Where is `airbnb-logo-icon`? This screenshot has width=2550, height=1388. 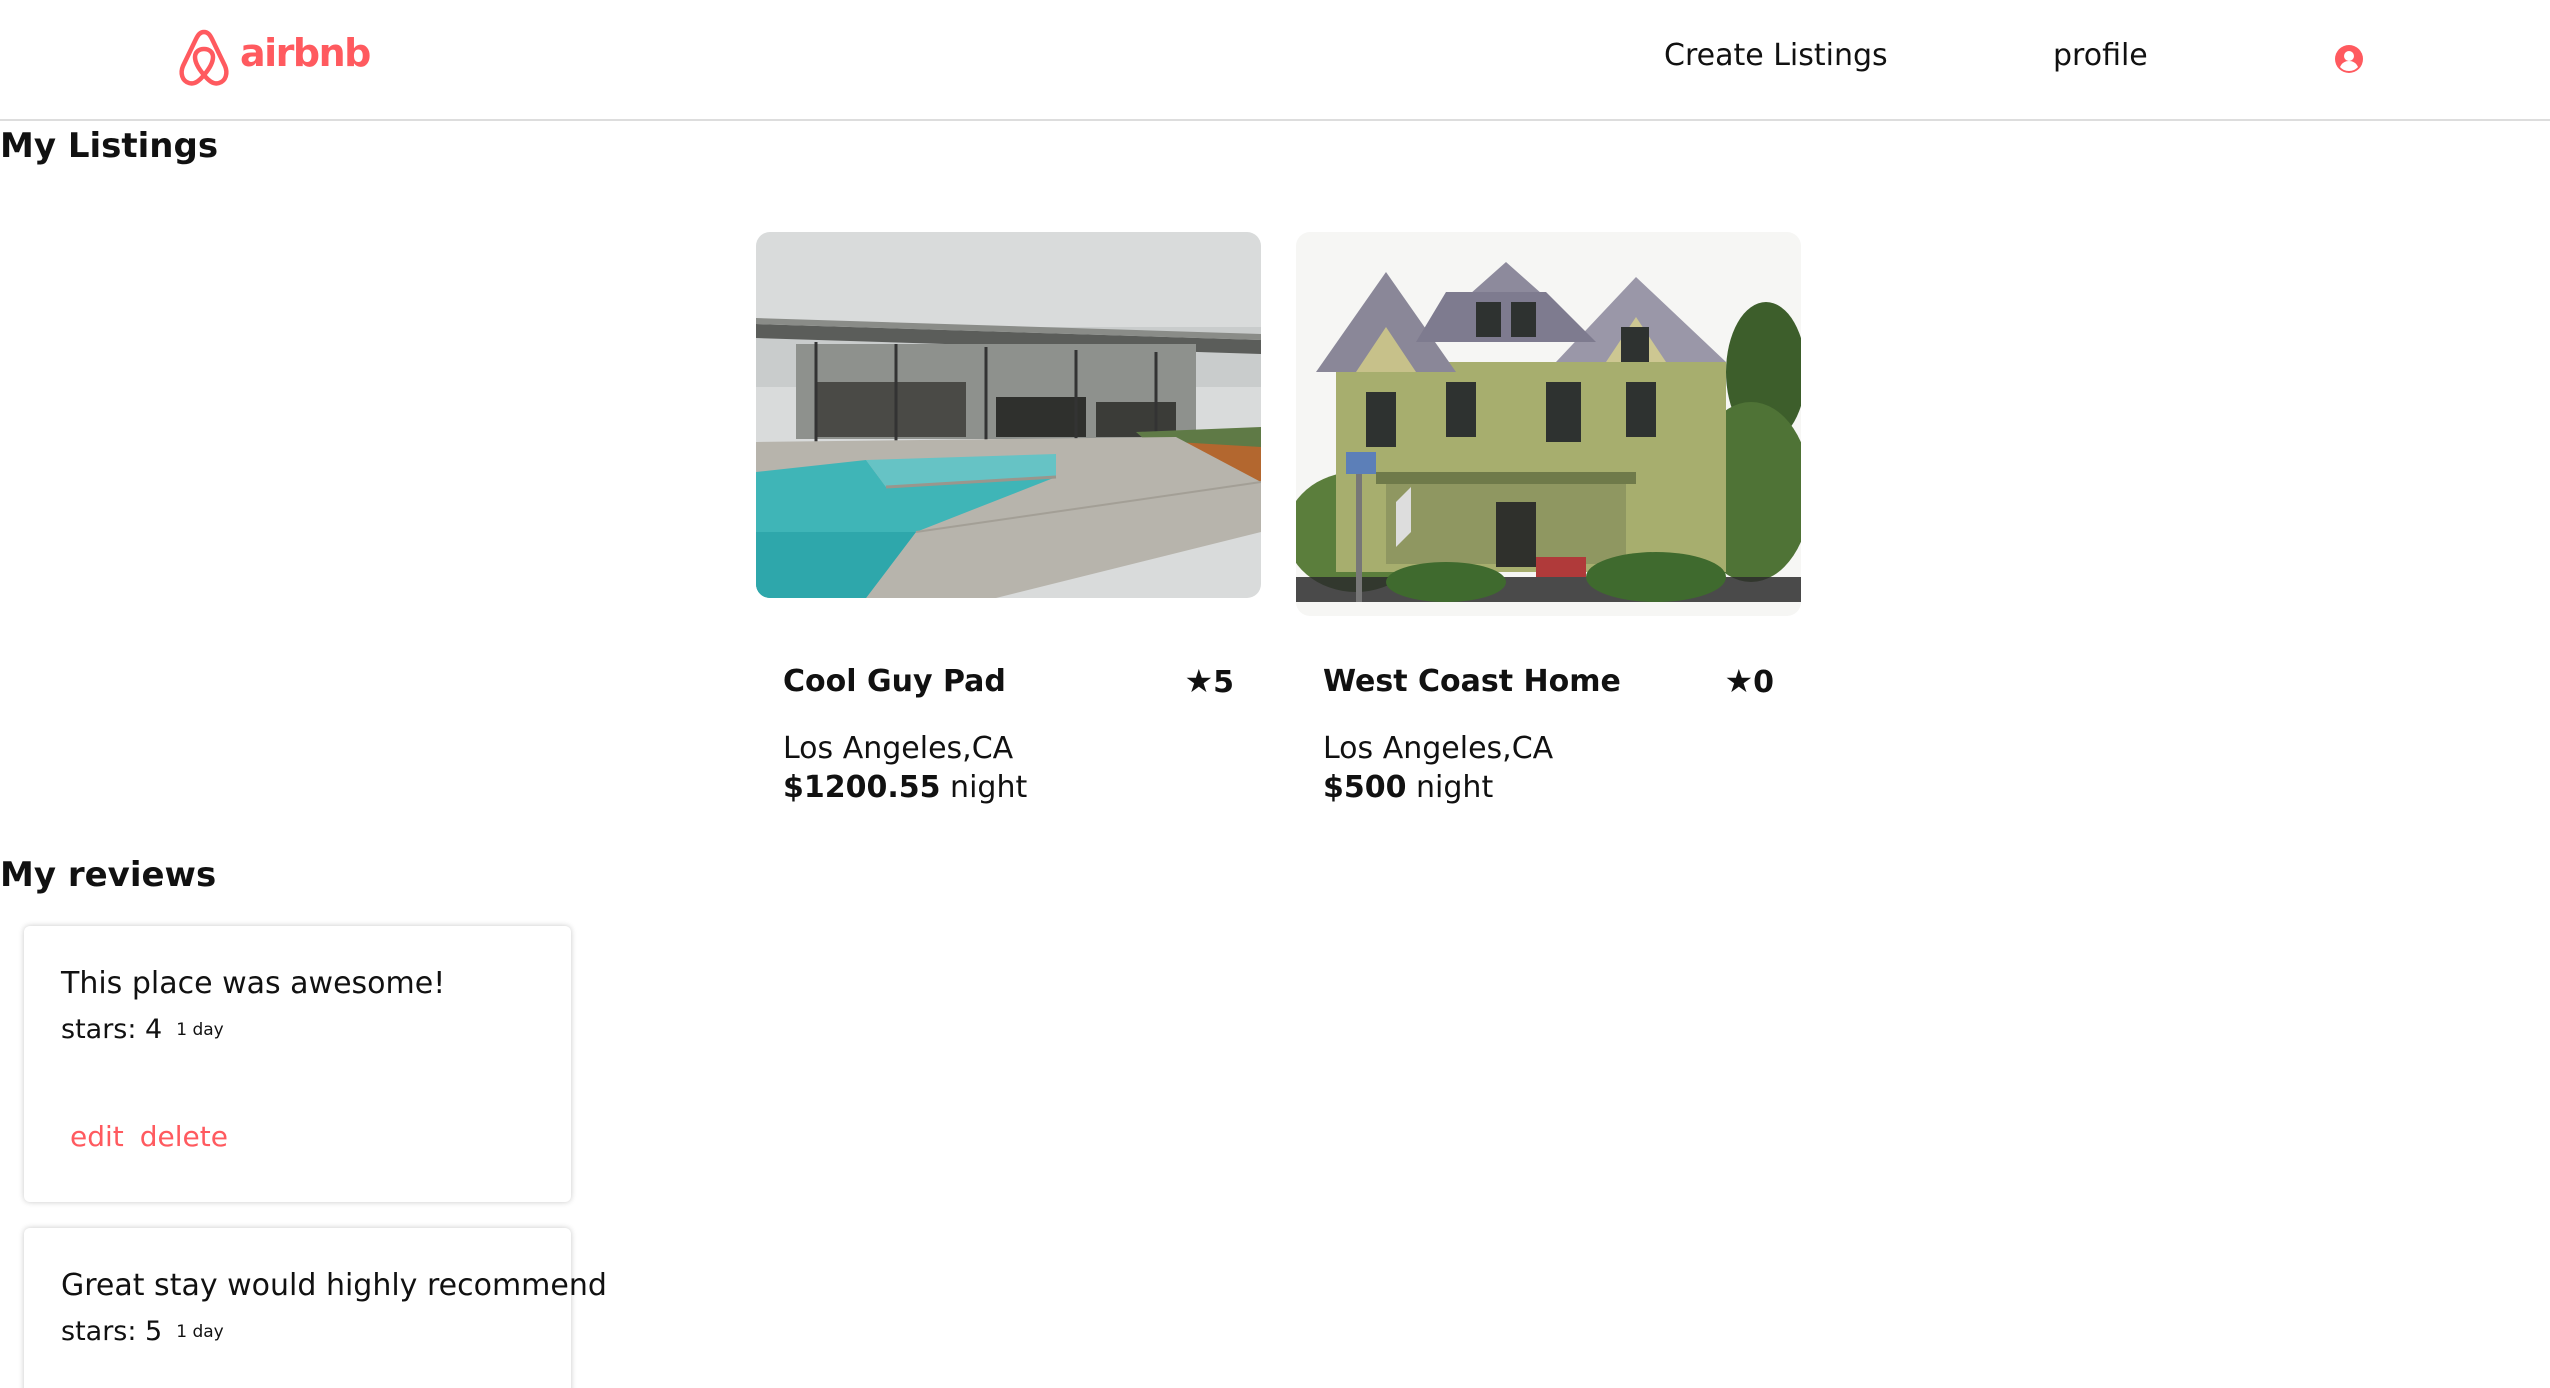
airbnb-logo-icon is located at coordinates (204, 57).